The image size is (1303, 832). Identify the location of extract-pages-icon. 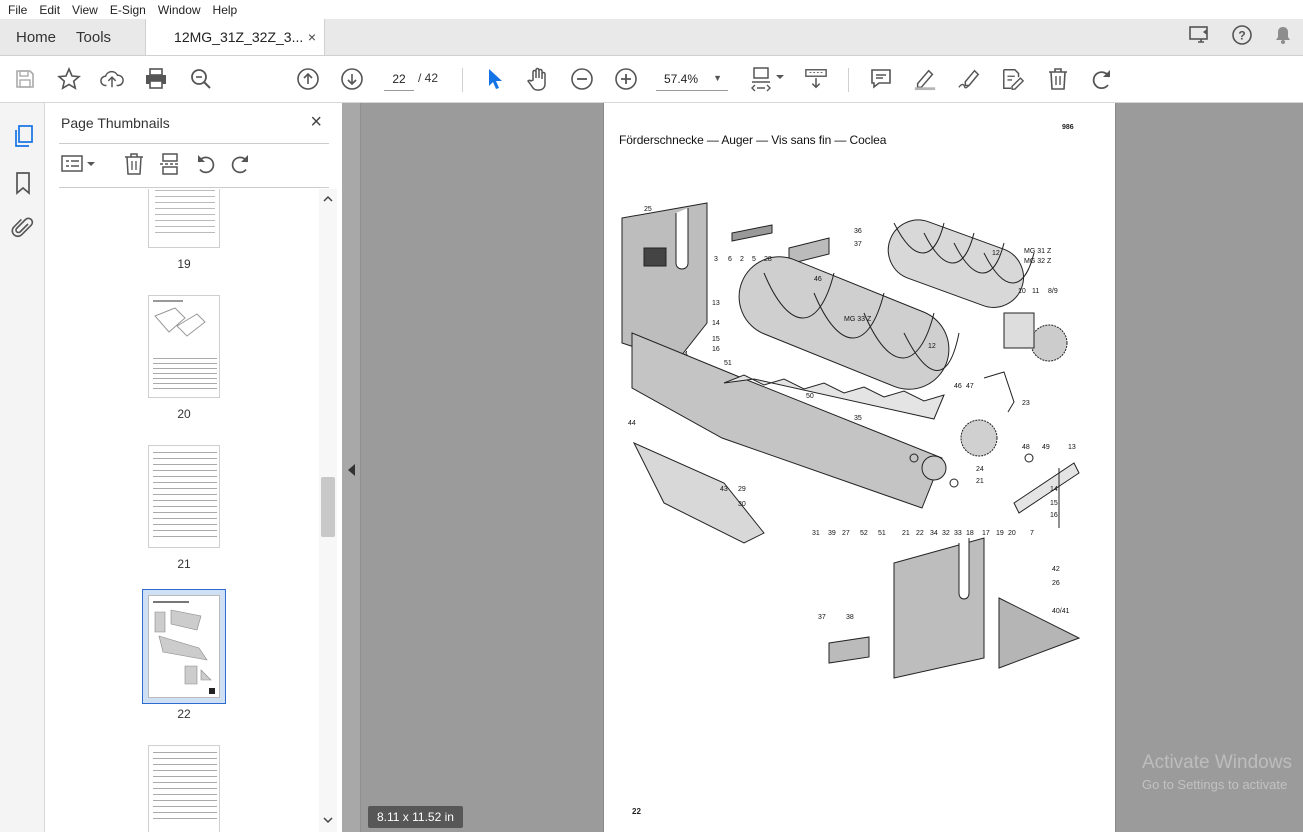
(170, 166).